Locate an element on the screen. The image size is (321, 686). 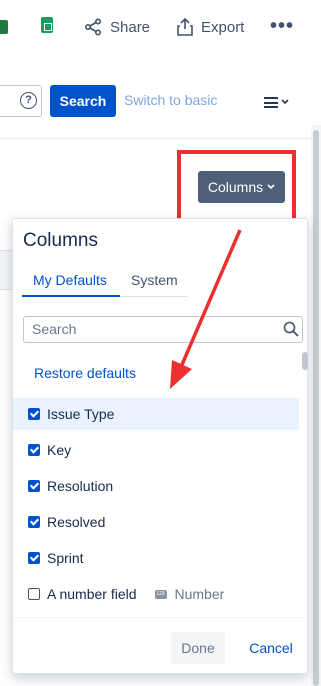
list-item: Issue Type is located at coordinates (156, 414).